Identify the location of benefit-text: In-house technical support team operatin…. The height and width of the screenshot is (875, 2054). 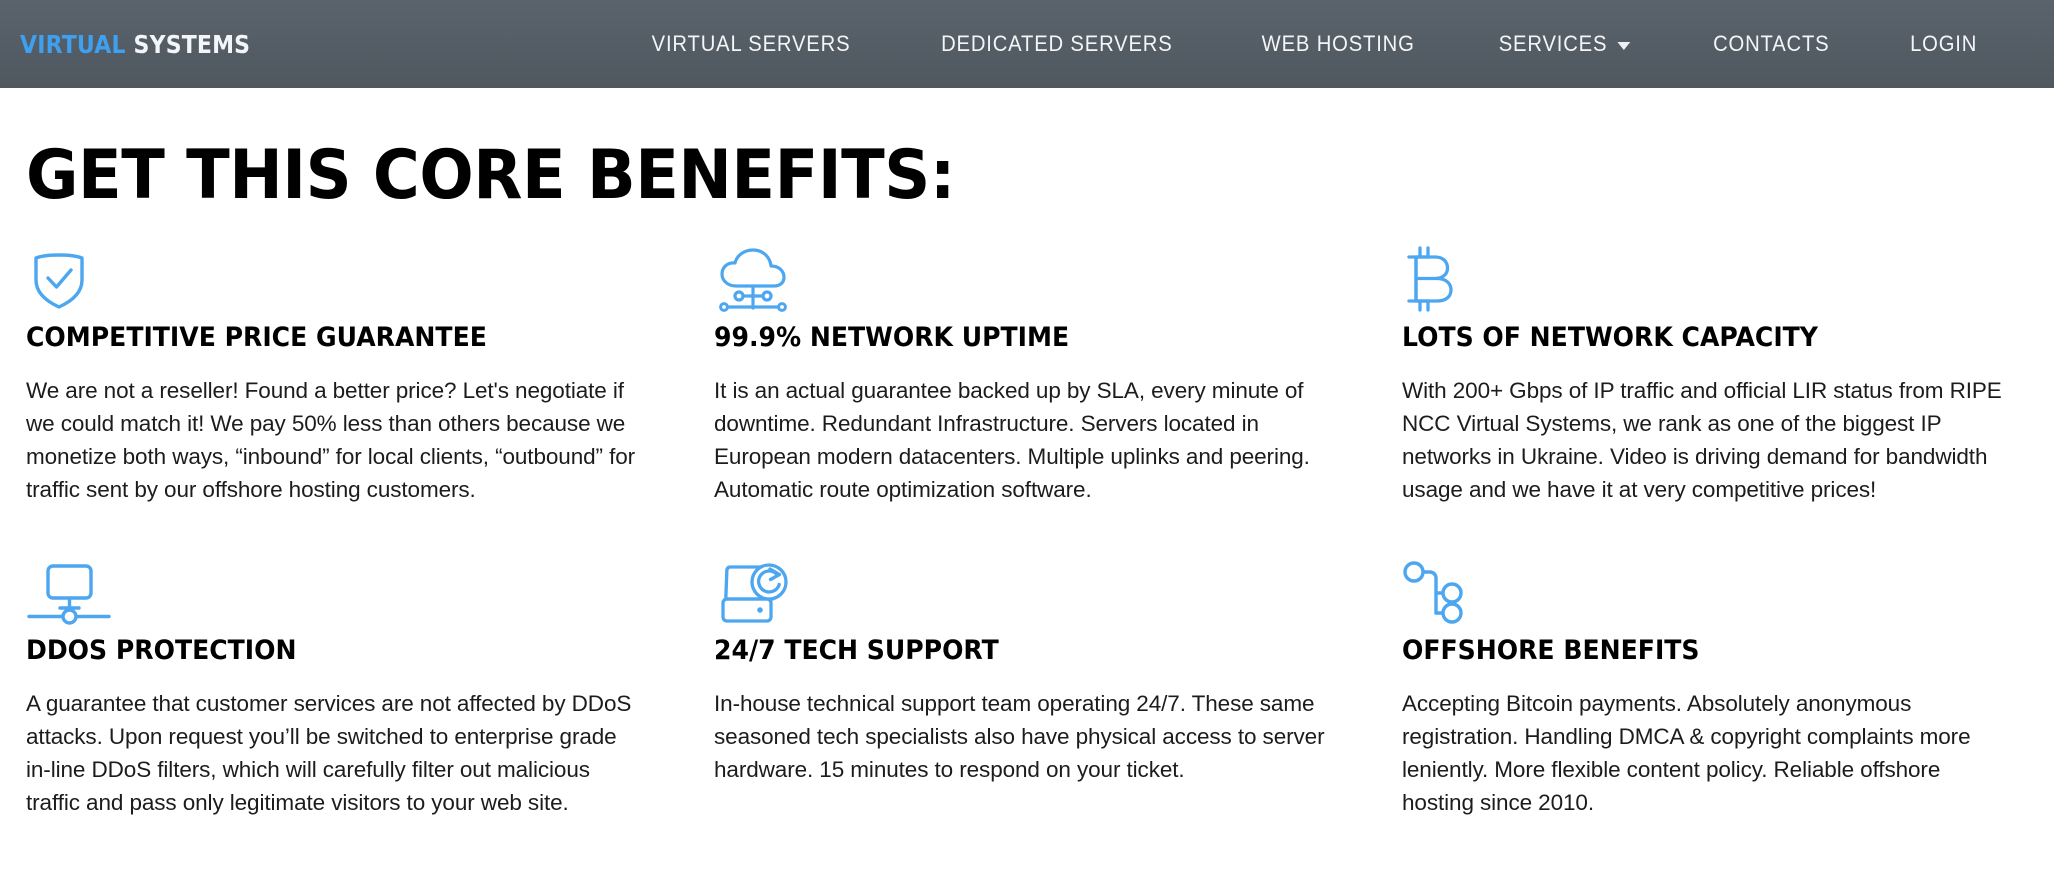
(1019, 736).